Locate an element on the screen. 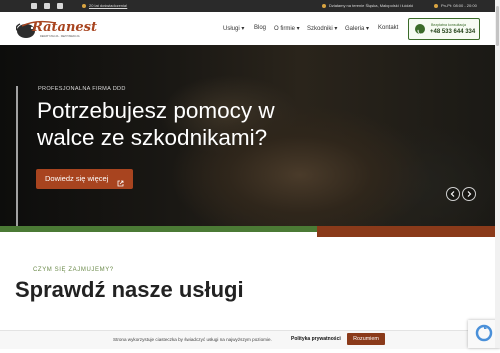  star-icon is located at coordinates (84, 6).